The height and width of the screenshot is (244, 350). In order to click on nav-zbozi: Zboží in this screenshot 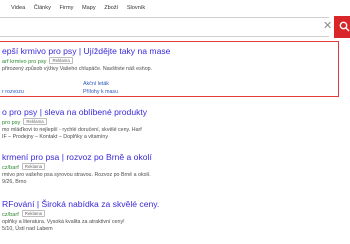, I will do `click(111, 8)`.